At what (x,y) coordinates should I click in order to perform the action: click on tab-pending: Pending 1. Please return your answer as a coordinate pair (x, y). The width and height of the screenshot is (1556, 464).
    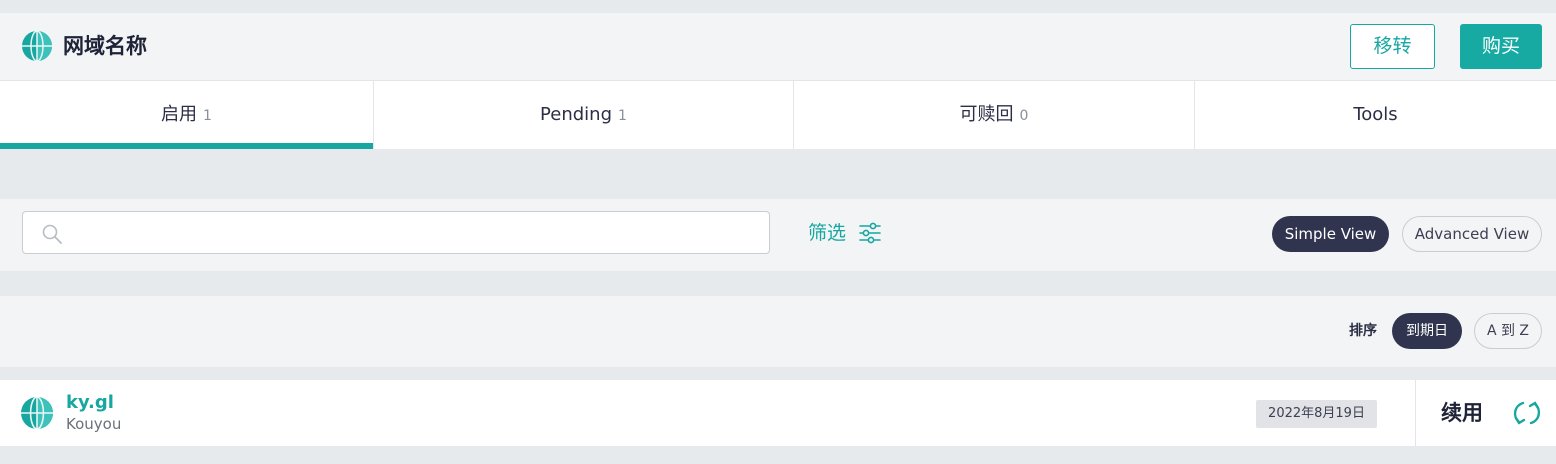
    Looking at the image, I should click on (584, 115).